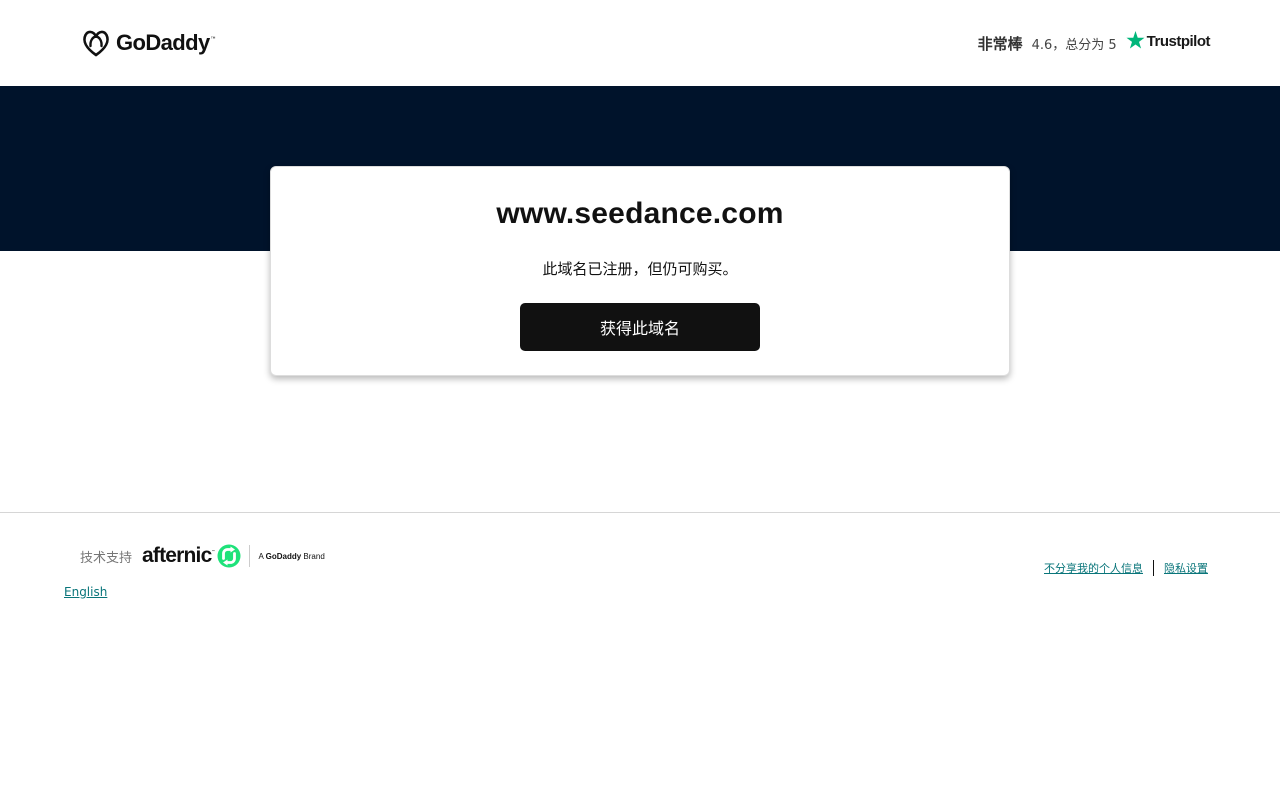  Describe the element at coordinates (163, 42) in the screenshot. I see `logo-wordmark: GoDaddy` at that location.